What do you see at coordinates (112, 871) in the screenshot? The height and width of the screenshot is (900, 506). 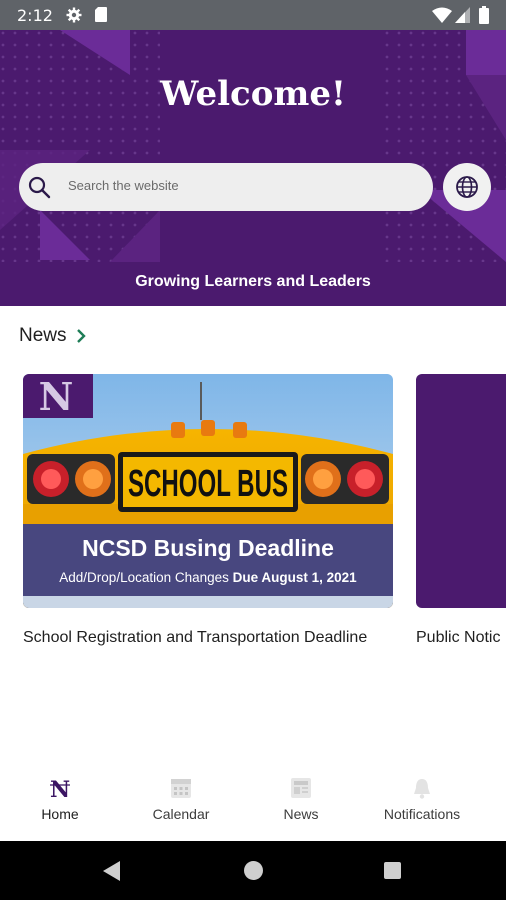 I see `back-icon` at bounding box center [112, 871].